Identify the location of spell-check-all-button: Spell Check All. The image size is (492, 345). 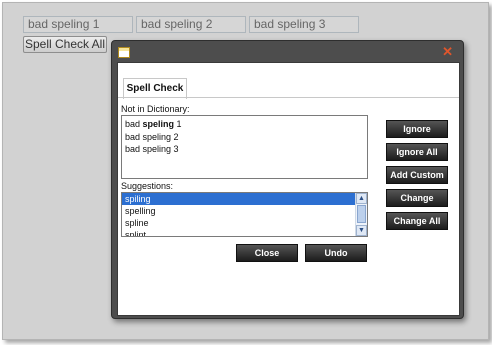
(65, 44).